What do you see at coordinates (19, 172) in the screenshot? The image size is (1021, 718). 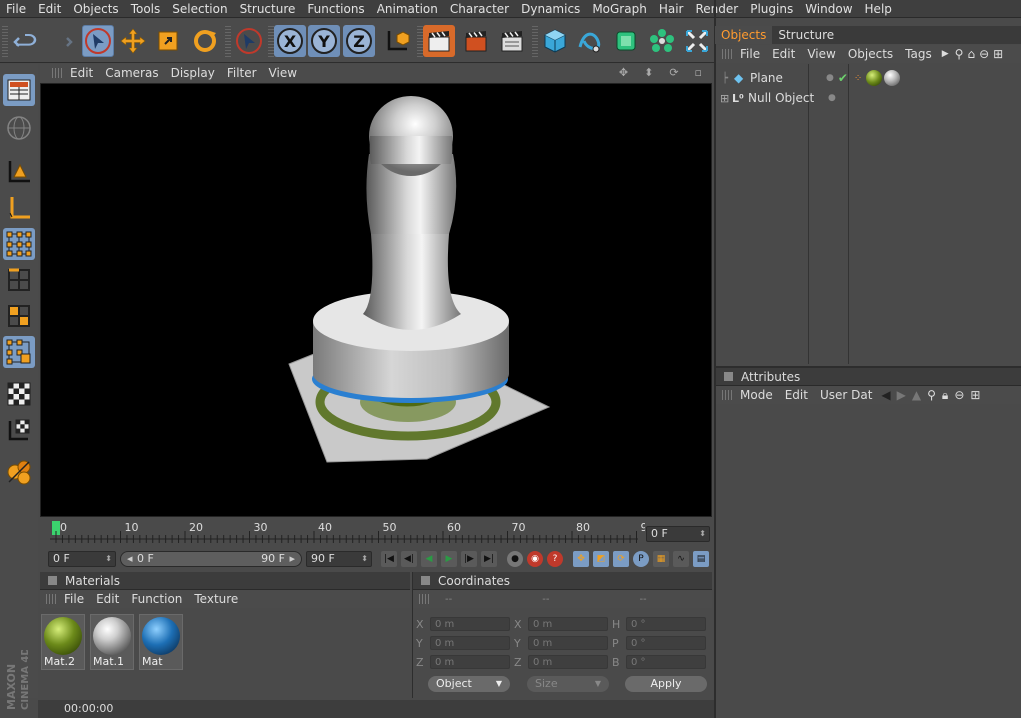 I see `model-mode-button` at bounding box center [19, 172].